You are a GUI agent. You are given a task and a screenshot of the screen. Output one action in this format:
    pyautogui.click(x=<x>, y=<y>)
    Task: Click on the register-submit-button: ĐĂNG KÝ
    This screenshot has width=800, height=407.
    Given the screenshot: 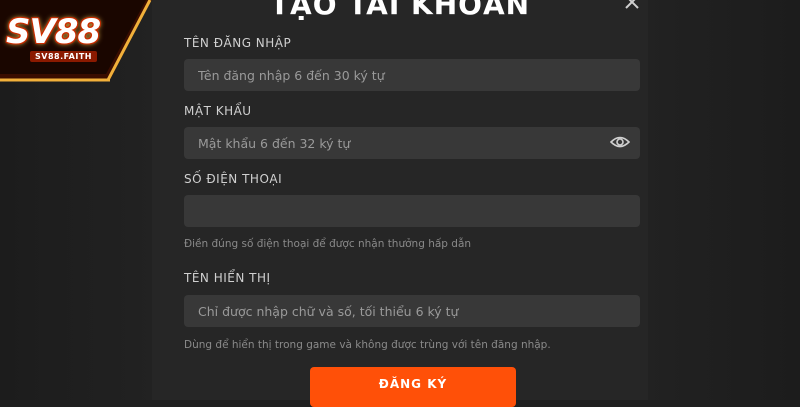 What is the action you would take?
    pyautogui.click(x=413, y=387)
    